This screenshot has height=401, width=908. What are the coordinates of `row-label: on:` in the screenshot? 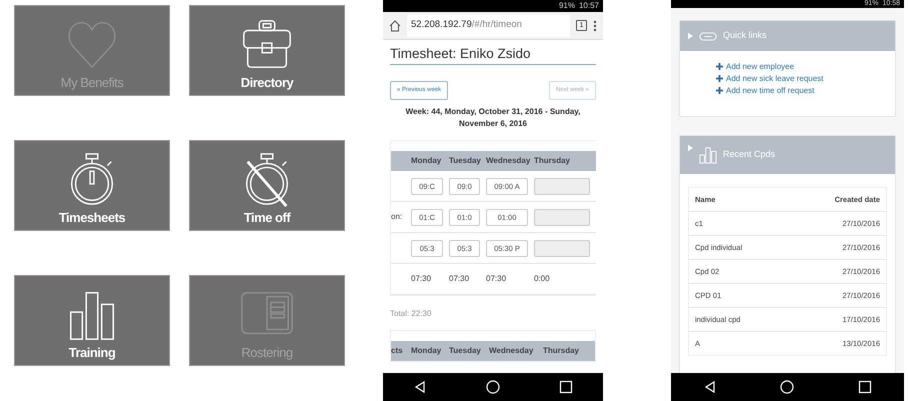 It's located at (397, 217).